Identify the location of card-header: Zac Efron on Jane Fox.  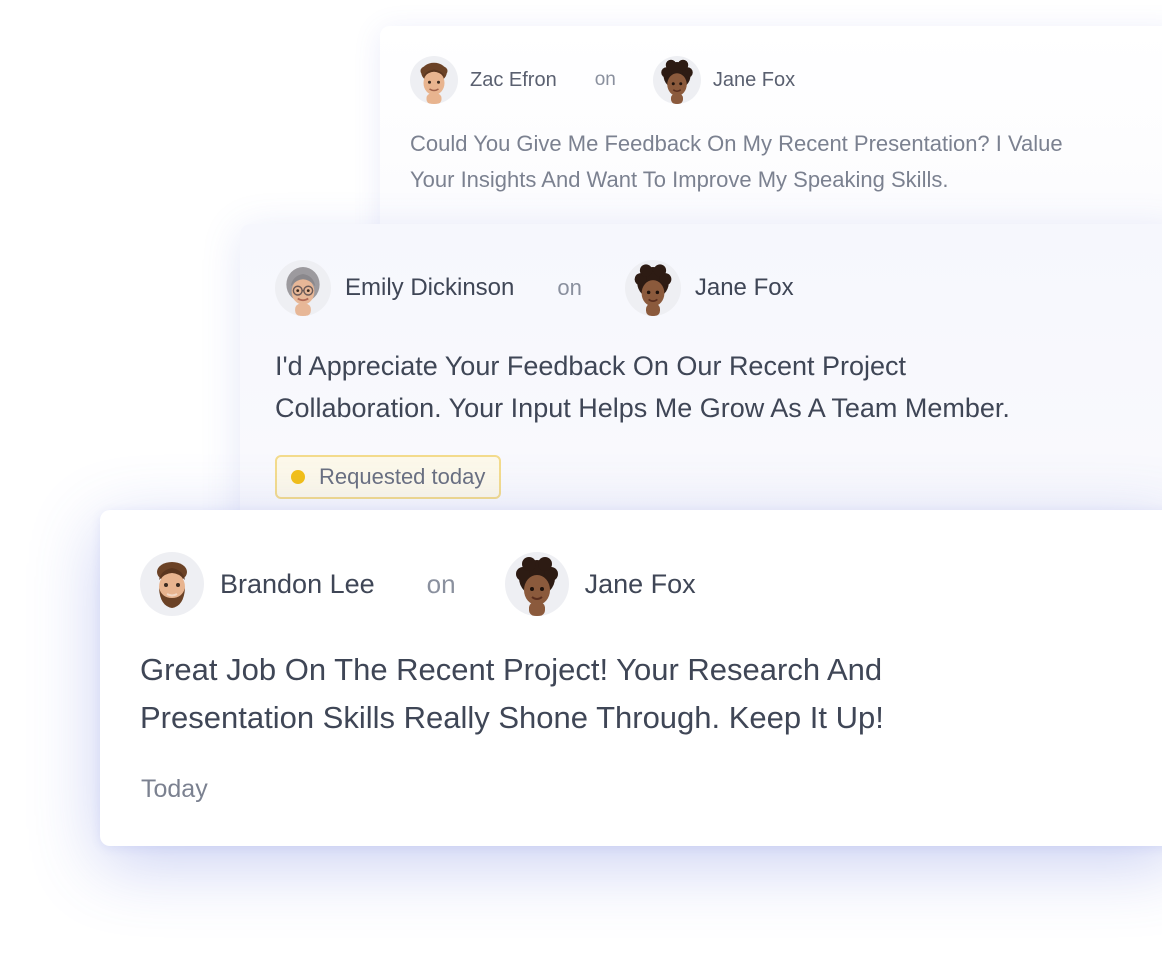
(602, 80).